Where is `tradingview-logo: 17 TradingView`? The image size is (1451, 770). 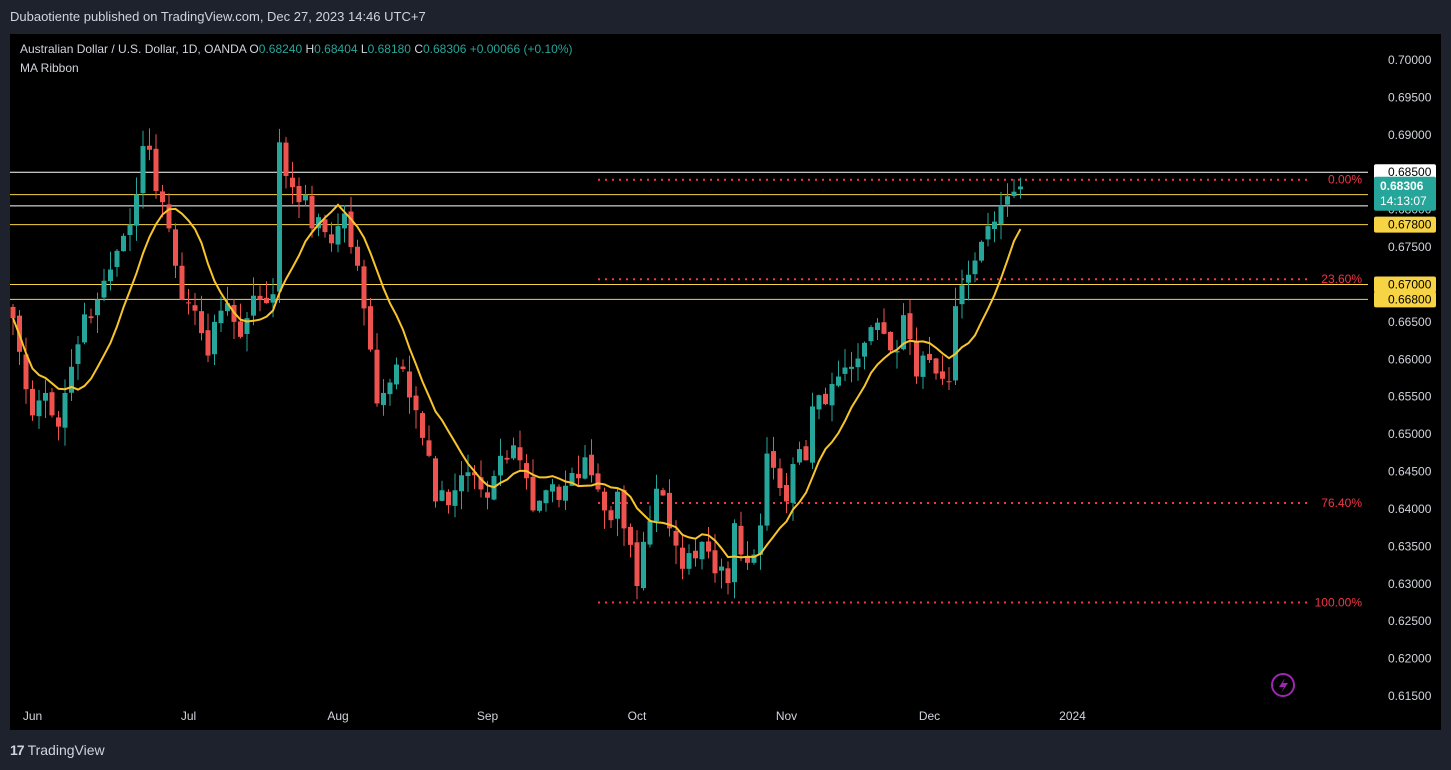 tradingview-logo: 17 TradingView is located at coordinates (57, 750).